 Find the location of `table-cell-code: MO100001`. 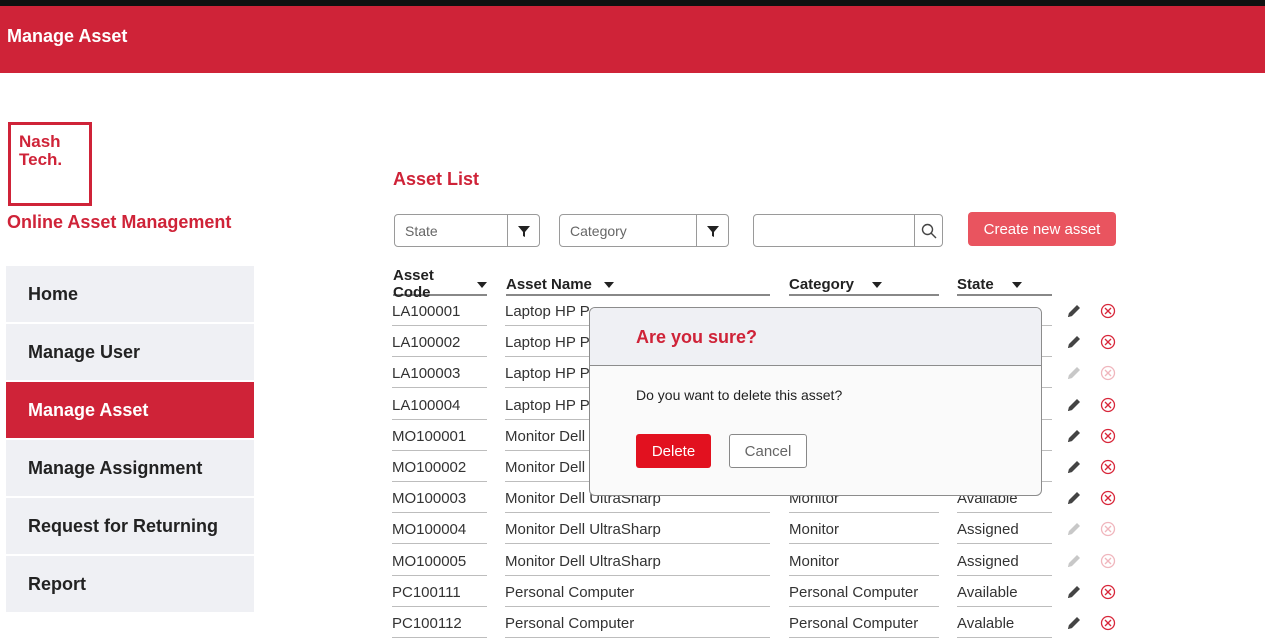

table-cell-code: MO100001 is located at coordinates (439, 438).